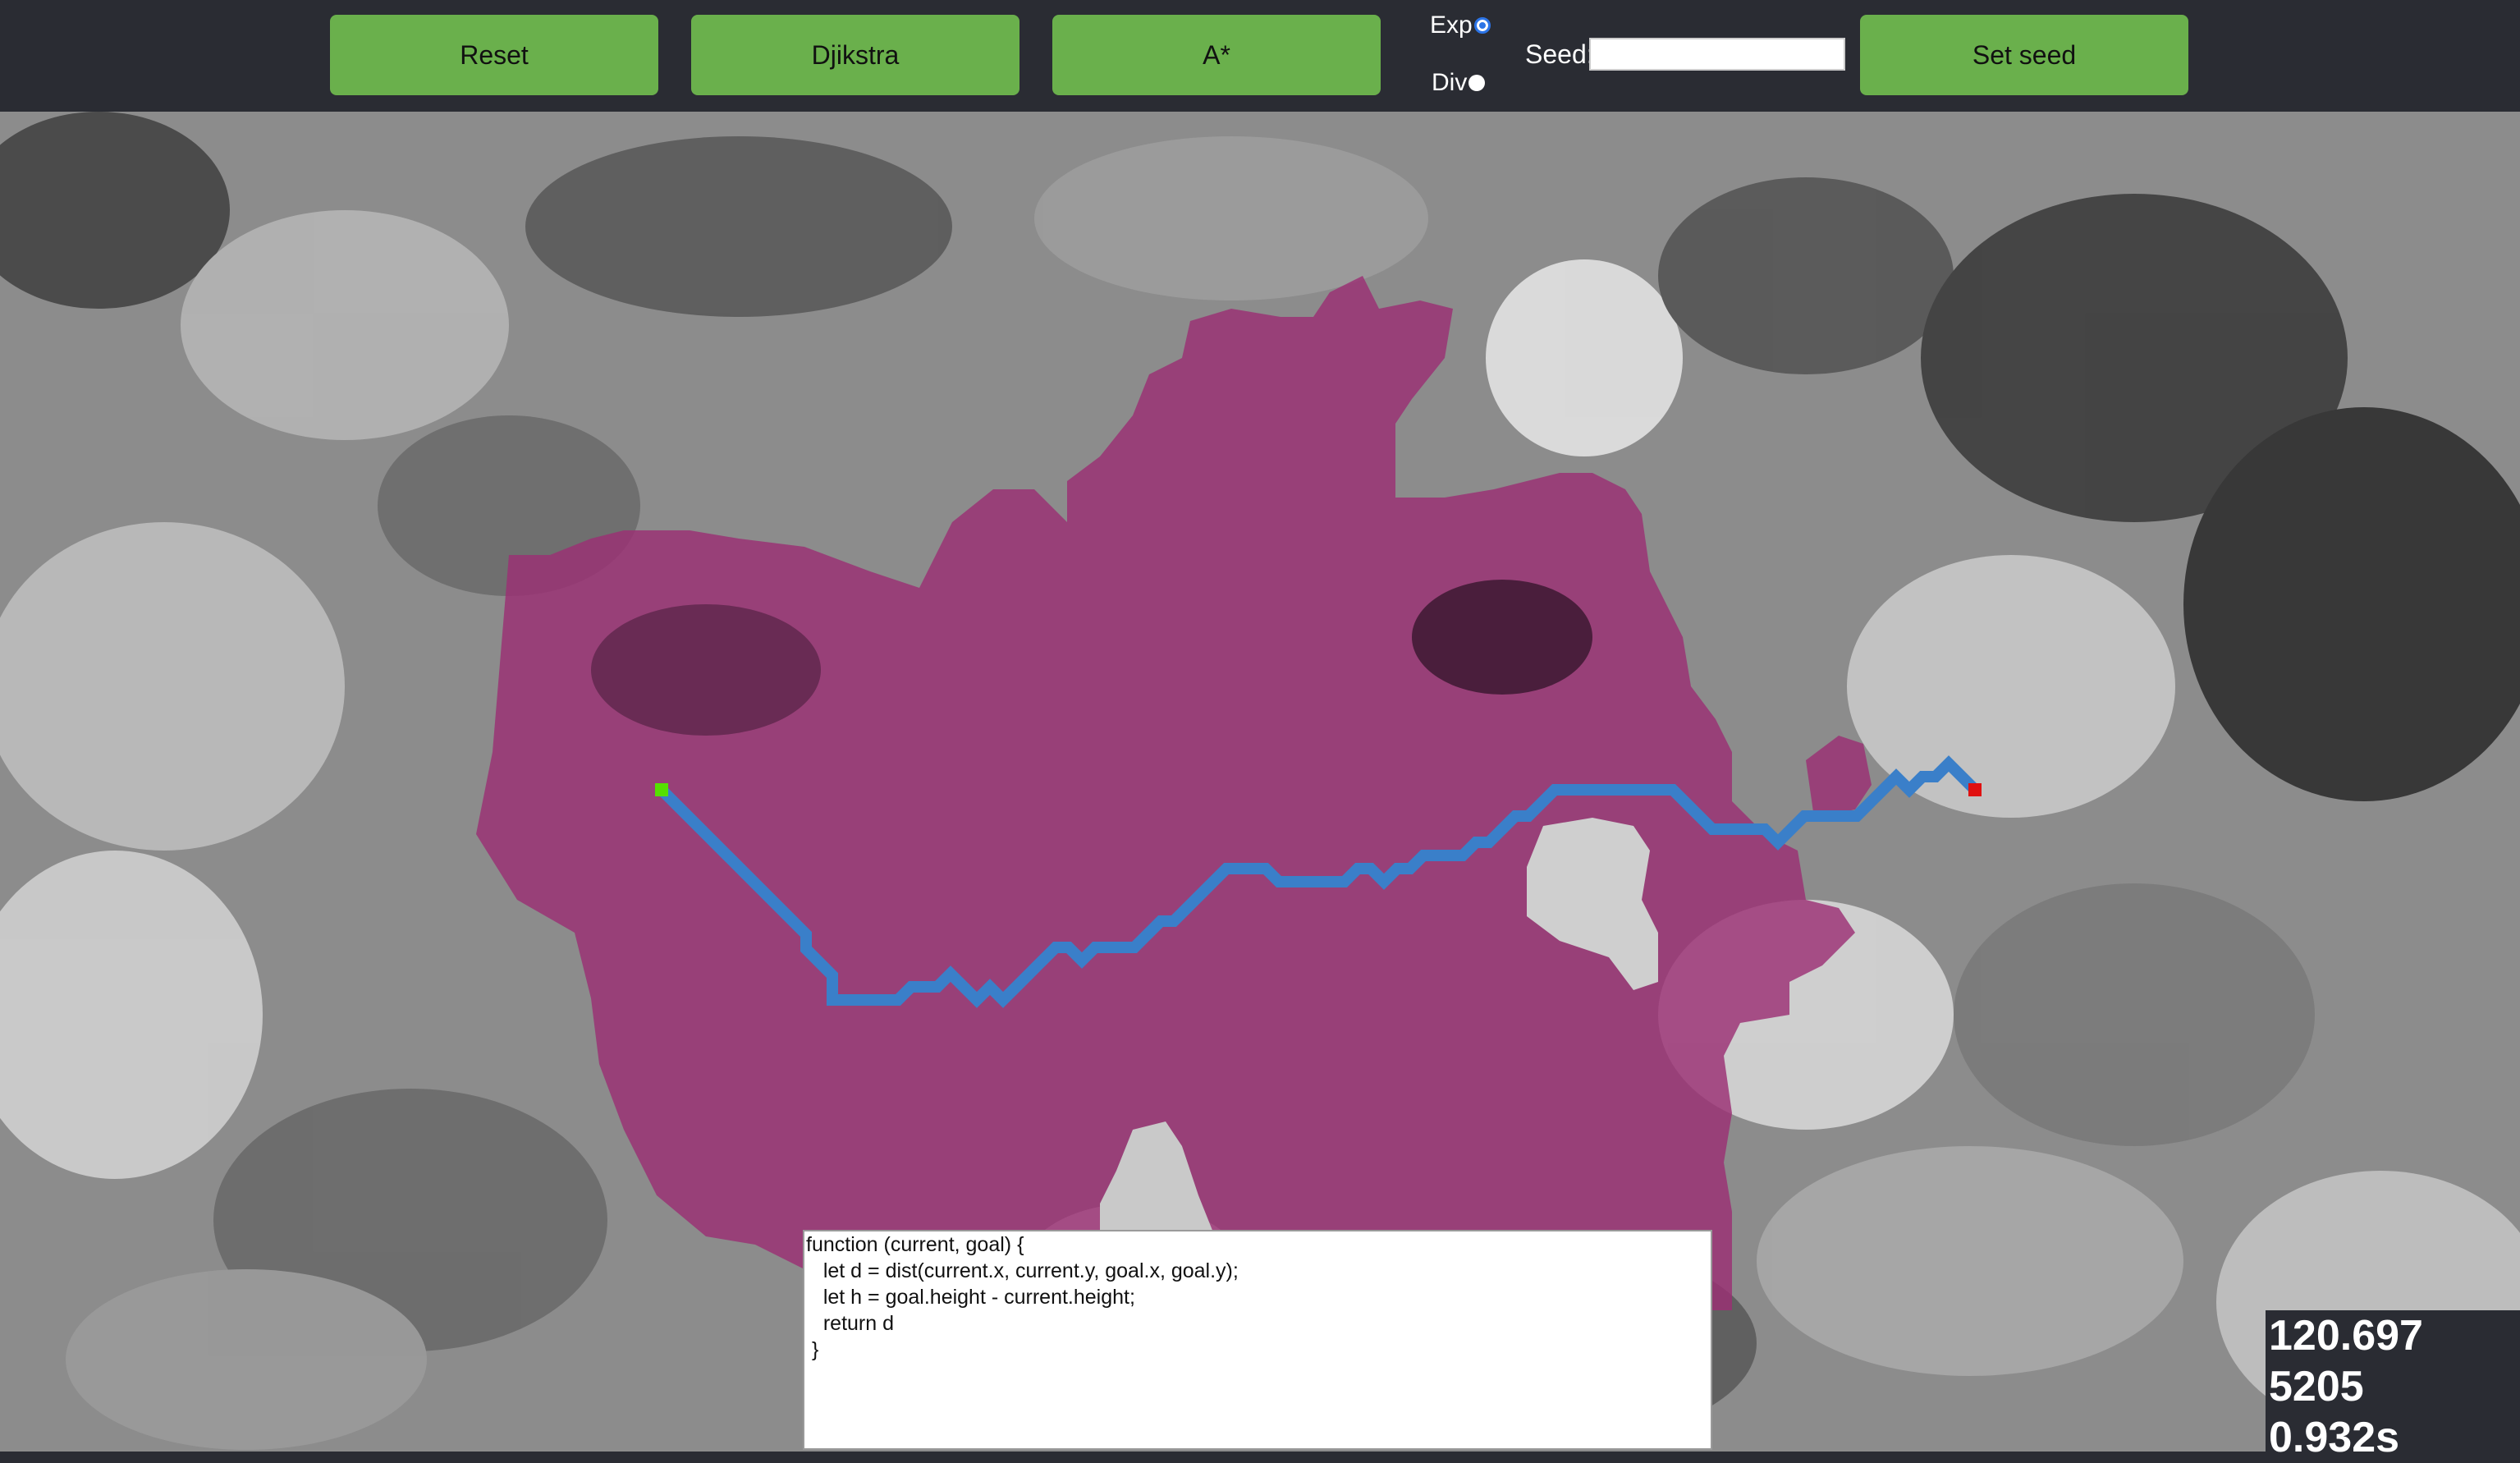 Image resolution: width=2520 pixels, height=1463 pixels. Describe the element at coordinates (1260, 1455) in the screenshot. I see `bottom-edge` at that location.